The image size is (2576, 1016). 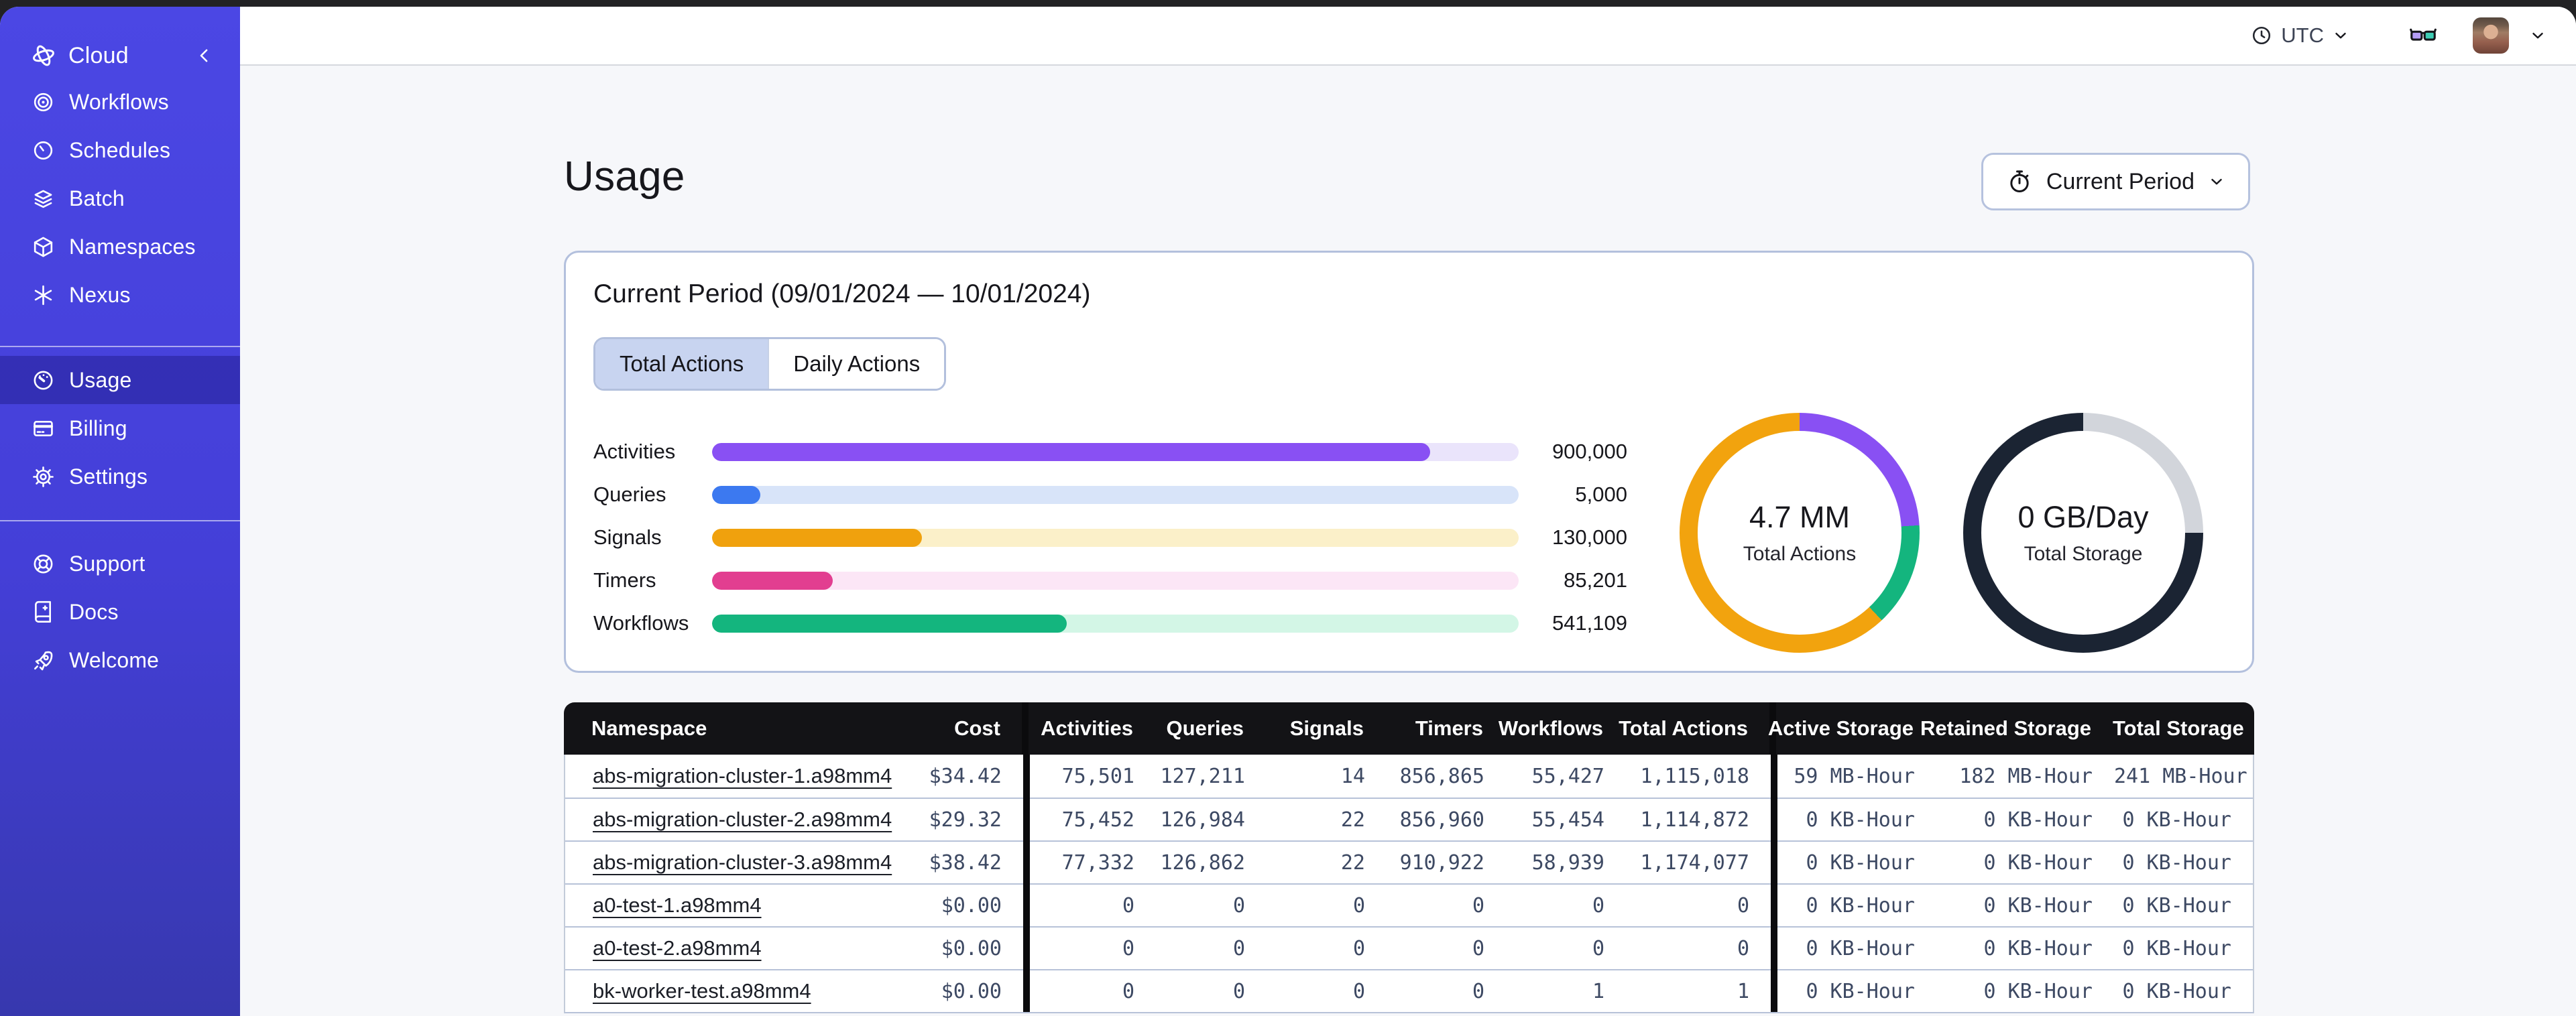 I want to click on sidebar-item-batch: Batch, so click(x=120, y=198).